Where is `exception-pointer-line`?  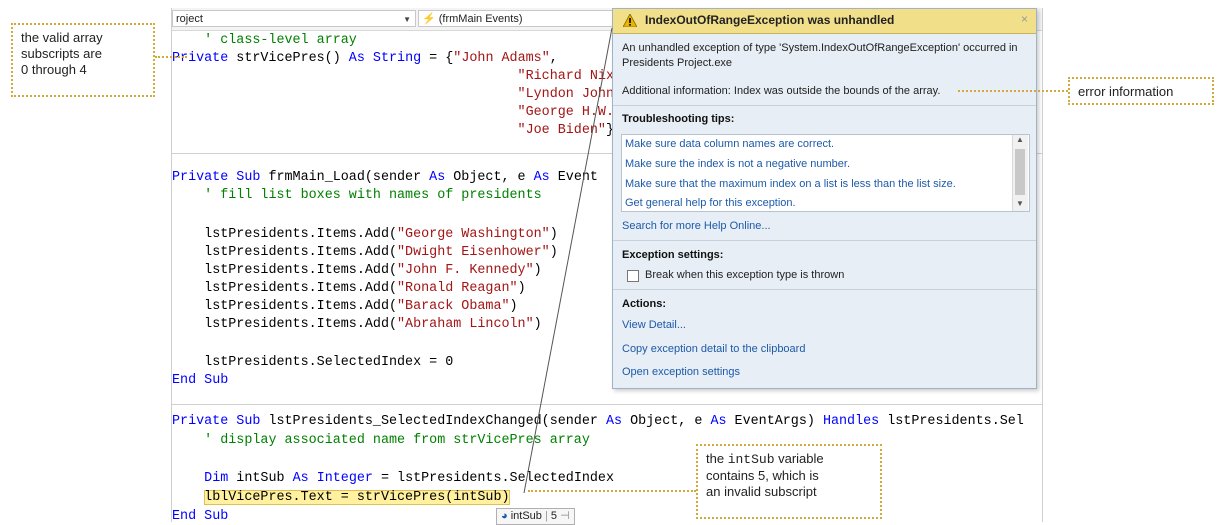
exception-pointer-line is located at coordinates (568, 260).